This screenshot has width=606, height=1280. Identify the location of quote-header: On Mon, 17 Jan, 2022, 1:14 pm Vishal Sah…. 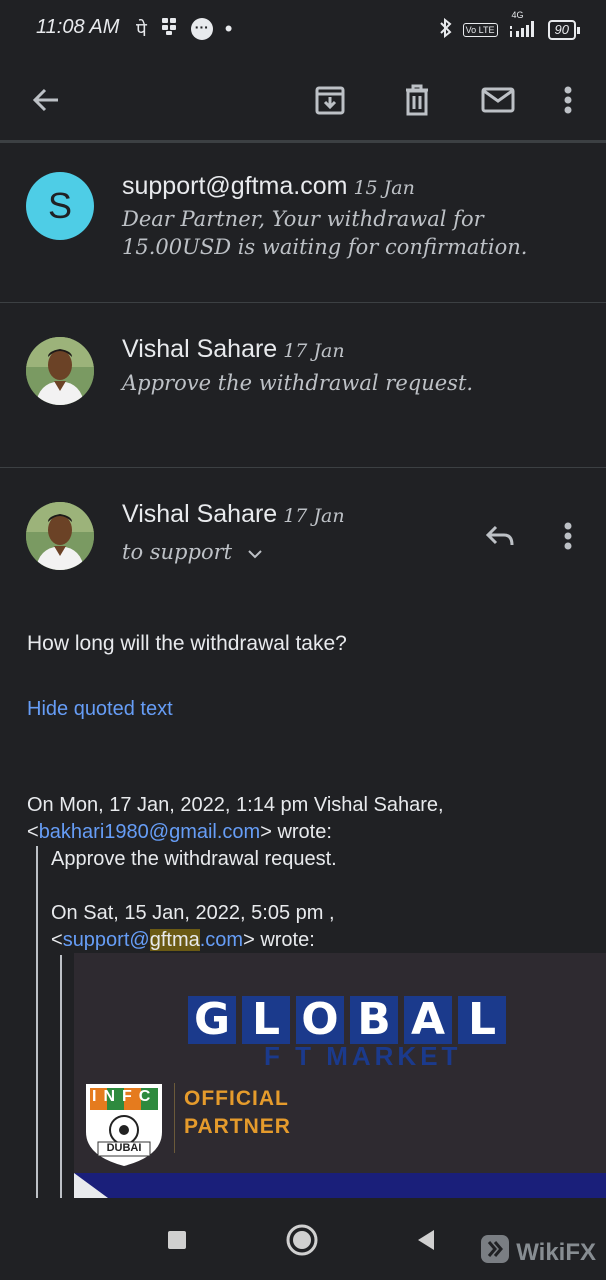
(307, 819).